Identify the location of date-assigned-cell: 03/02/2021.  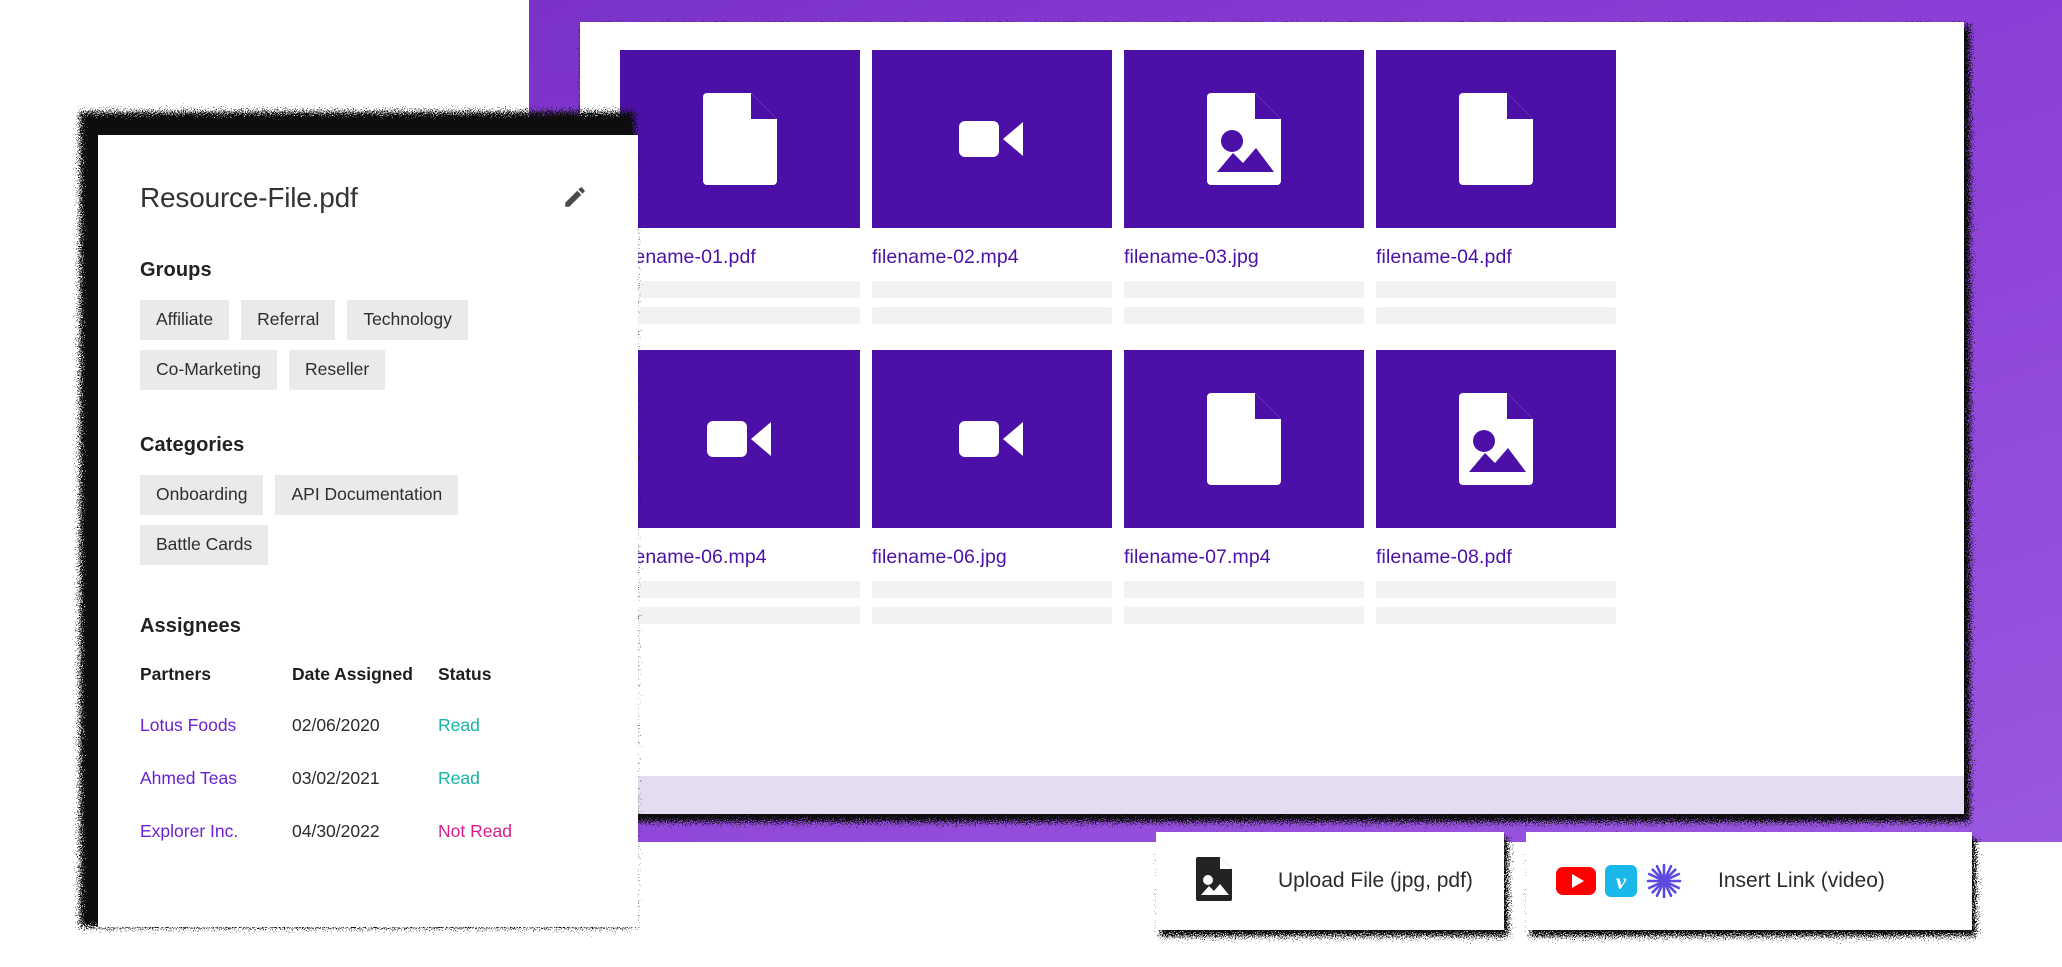
(336, 778).